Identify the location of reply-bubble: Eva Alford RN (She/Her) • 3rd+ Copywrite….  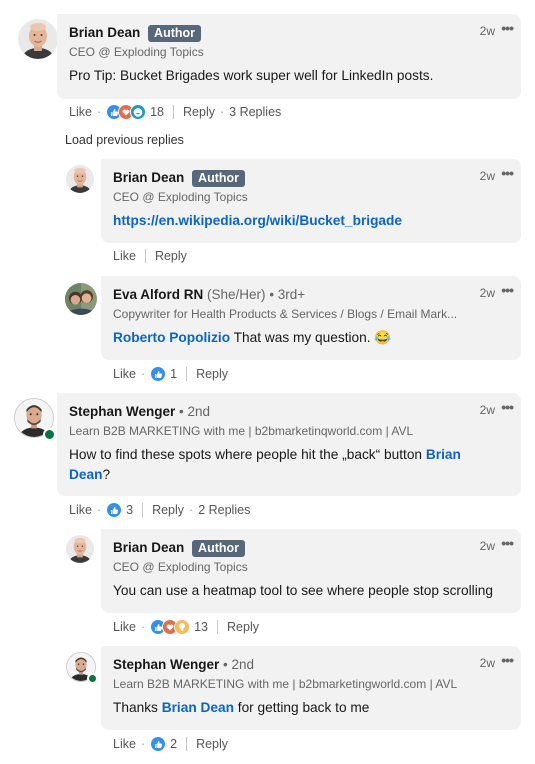
(311, 318).